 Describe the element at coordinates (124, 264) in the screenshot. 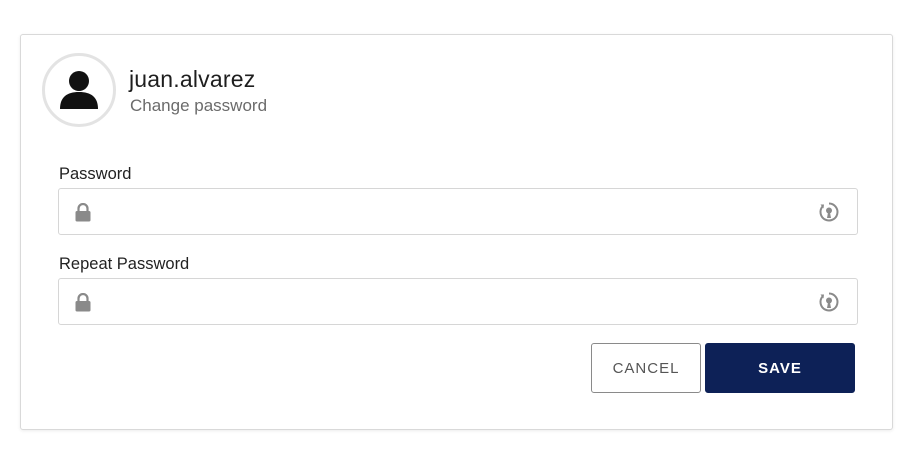

I see `repeat-password-label: Repeat Password` at that location.